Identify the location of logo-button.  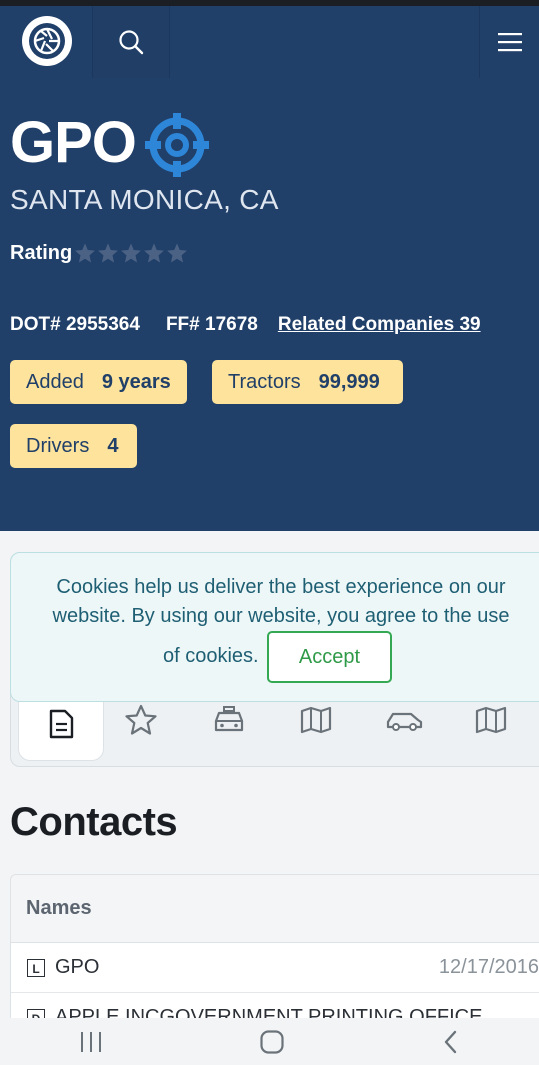
(47, 41).